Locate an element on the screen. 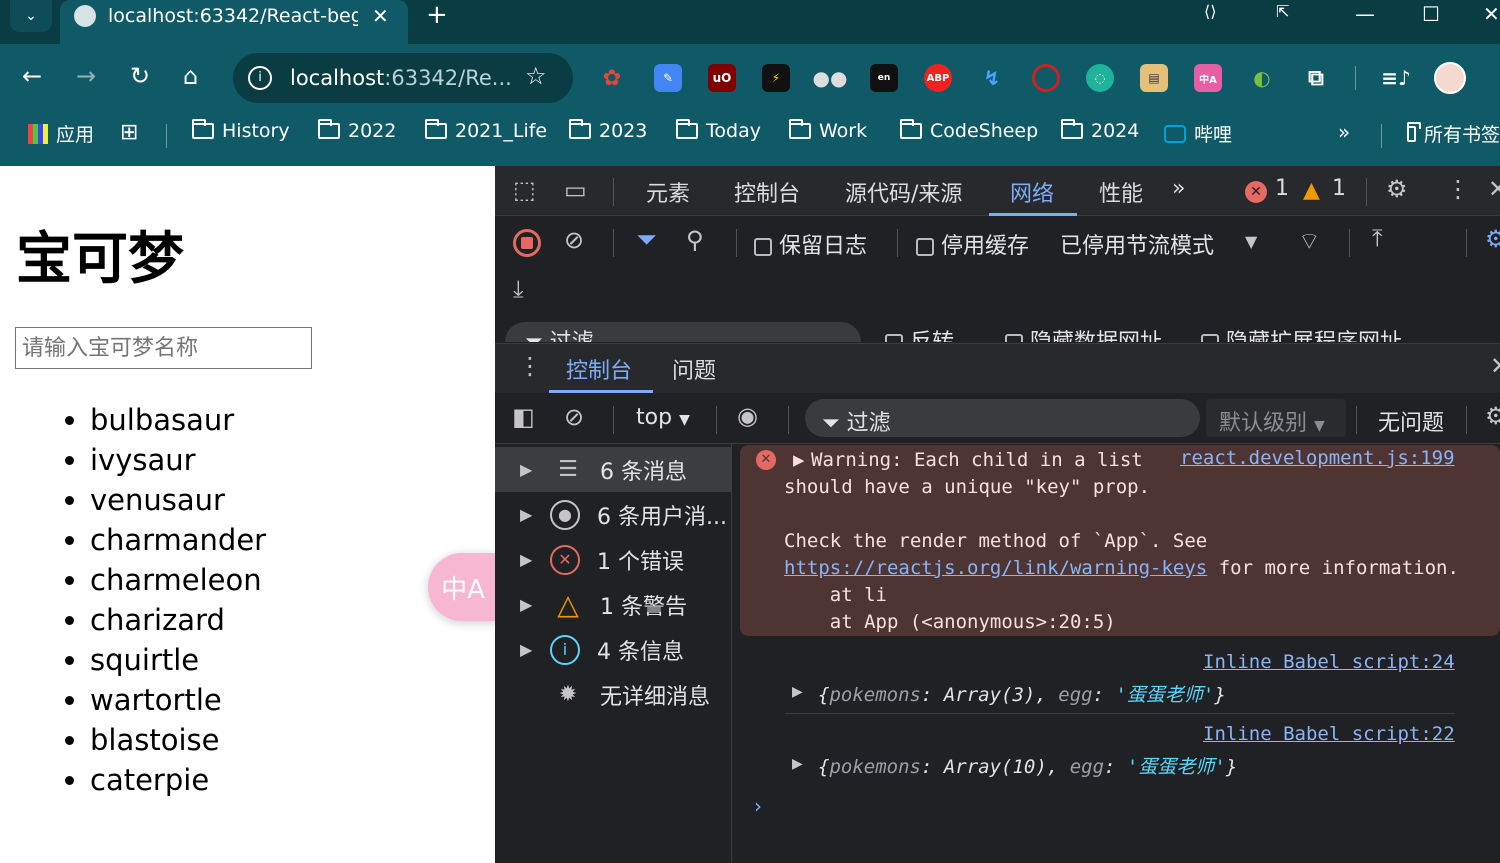 This screenshot has width=1500, height=863. share-icon: ⇱ is located at coordinates (1282, 11).